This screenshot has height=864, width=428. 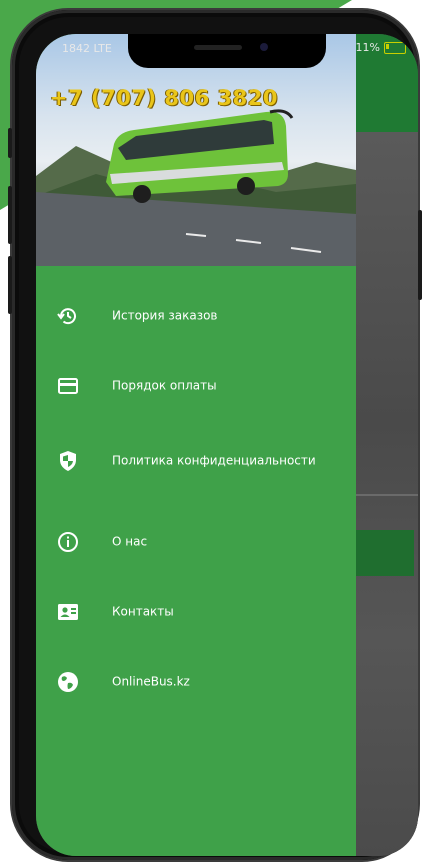 What do you see at coordinates (387, 495) in the screenshot?
I see `divider` at bounding box center [387, 495].